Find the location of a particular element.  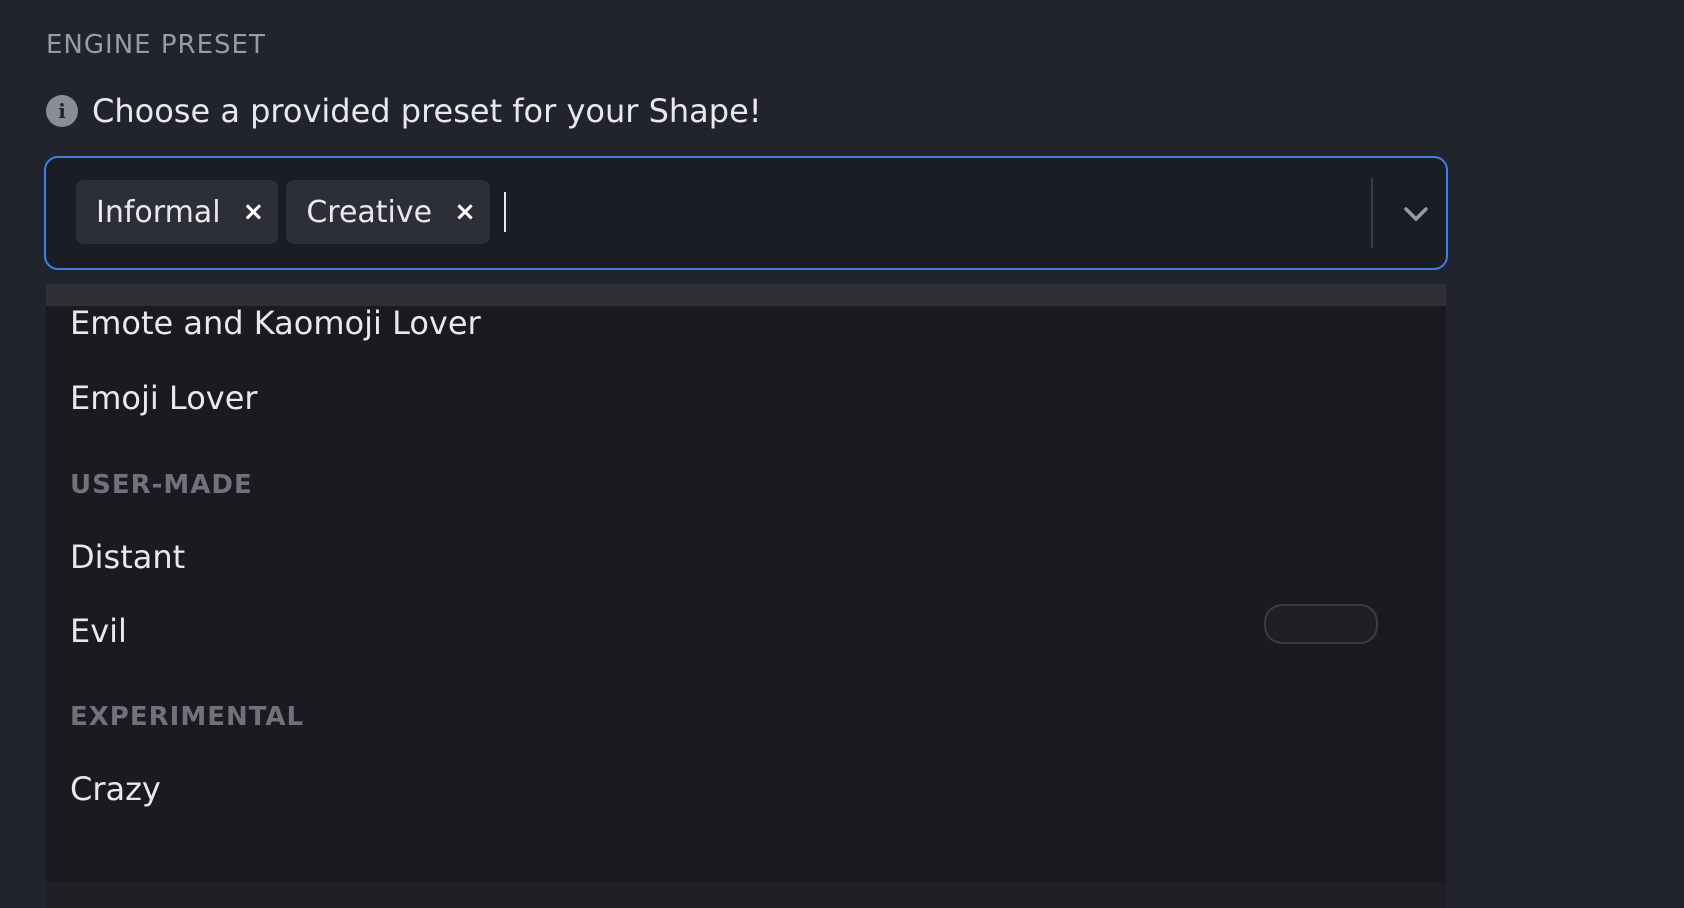

option-distant: Distant is located at coordinates (127, 557).